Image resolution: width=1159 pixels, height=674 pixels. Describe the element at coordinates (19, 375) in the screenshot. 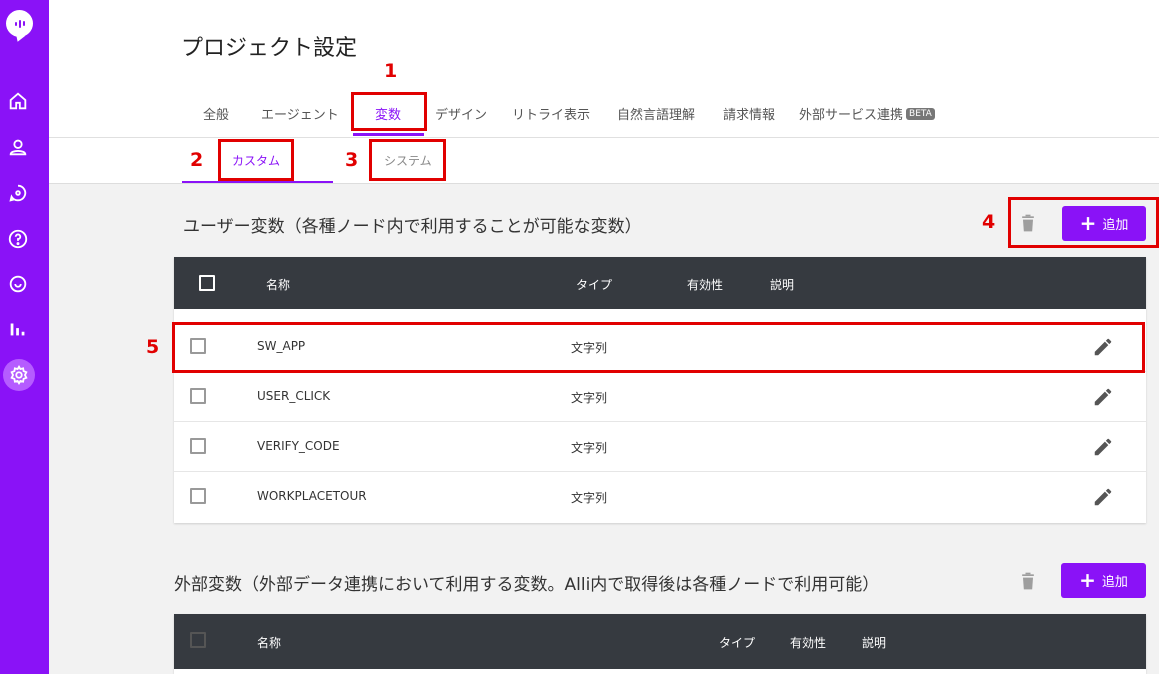

I see `settings-icon` at that location.